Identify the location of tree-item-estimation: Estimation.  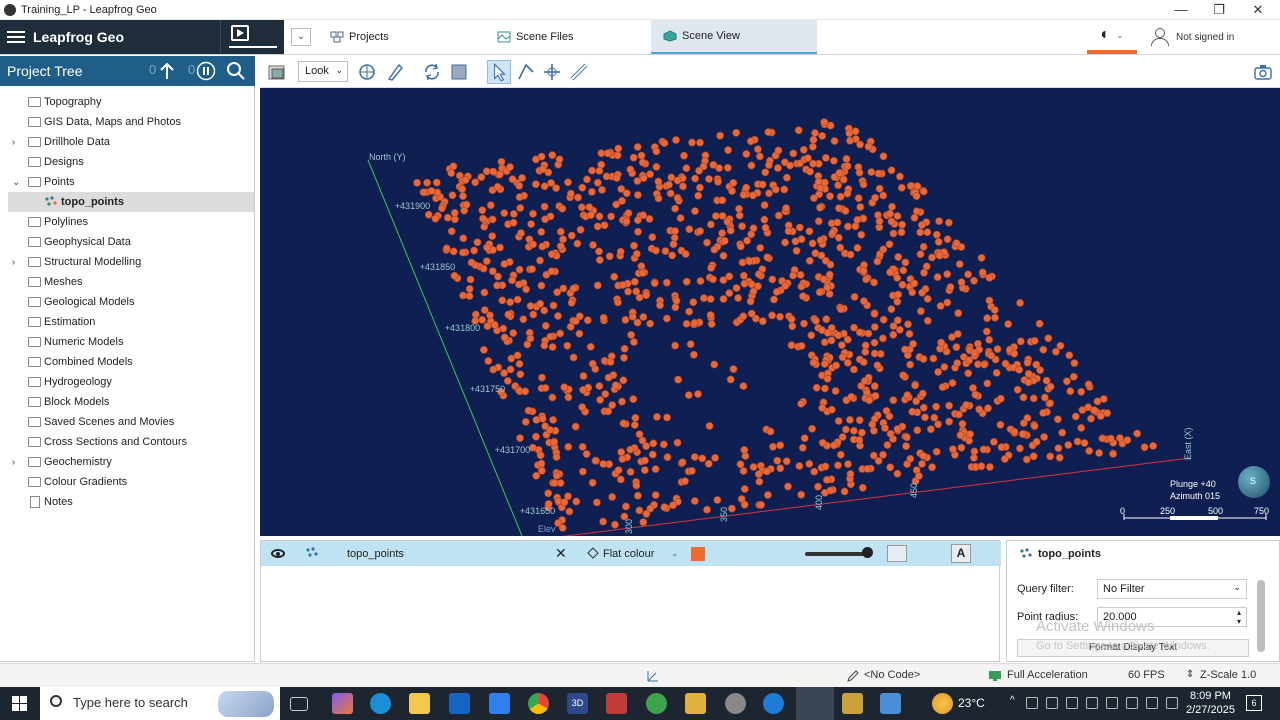
(127, 322).